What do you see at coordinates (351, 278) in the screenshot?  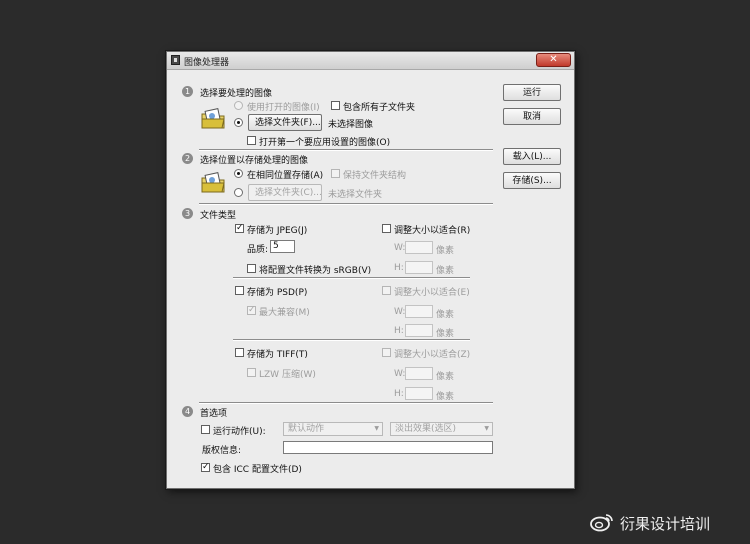 I see `jpeg-separator` at bounding box center [351, 278].